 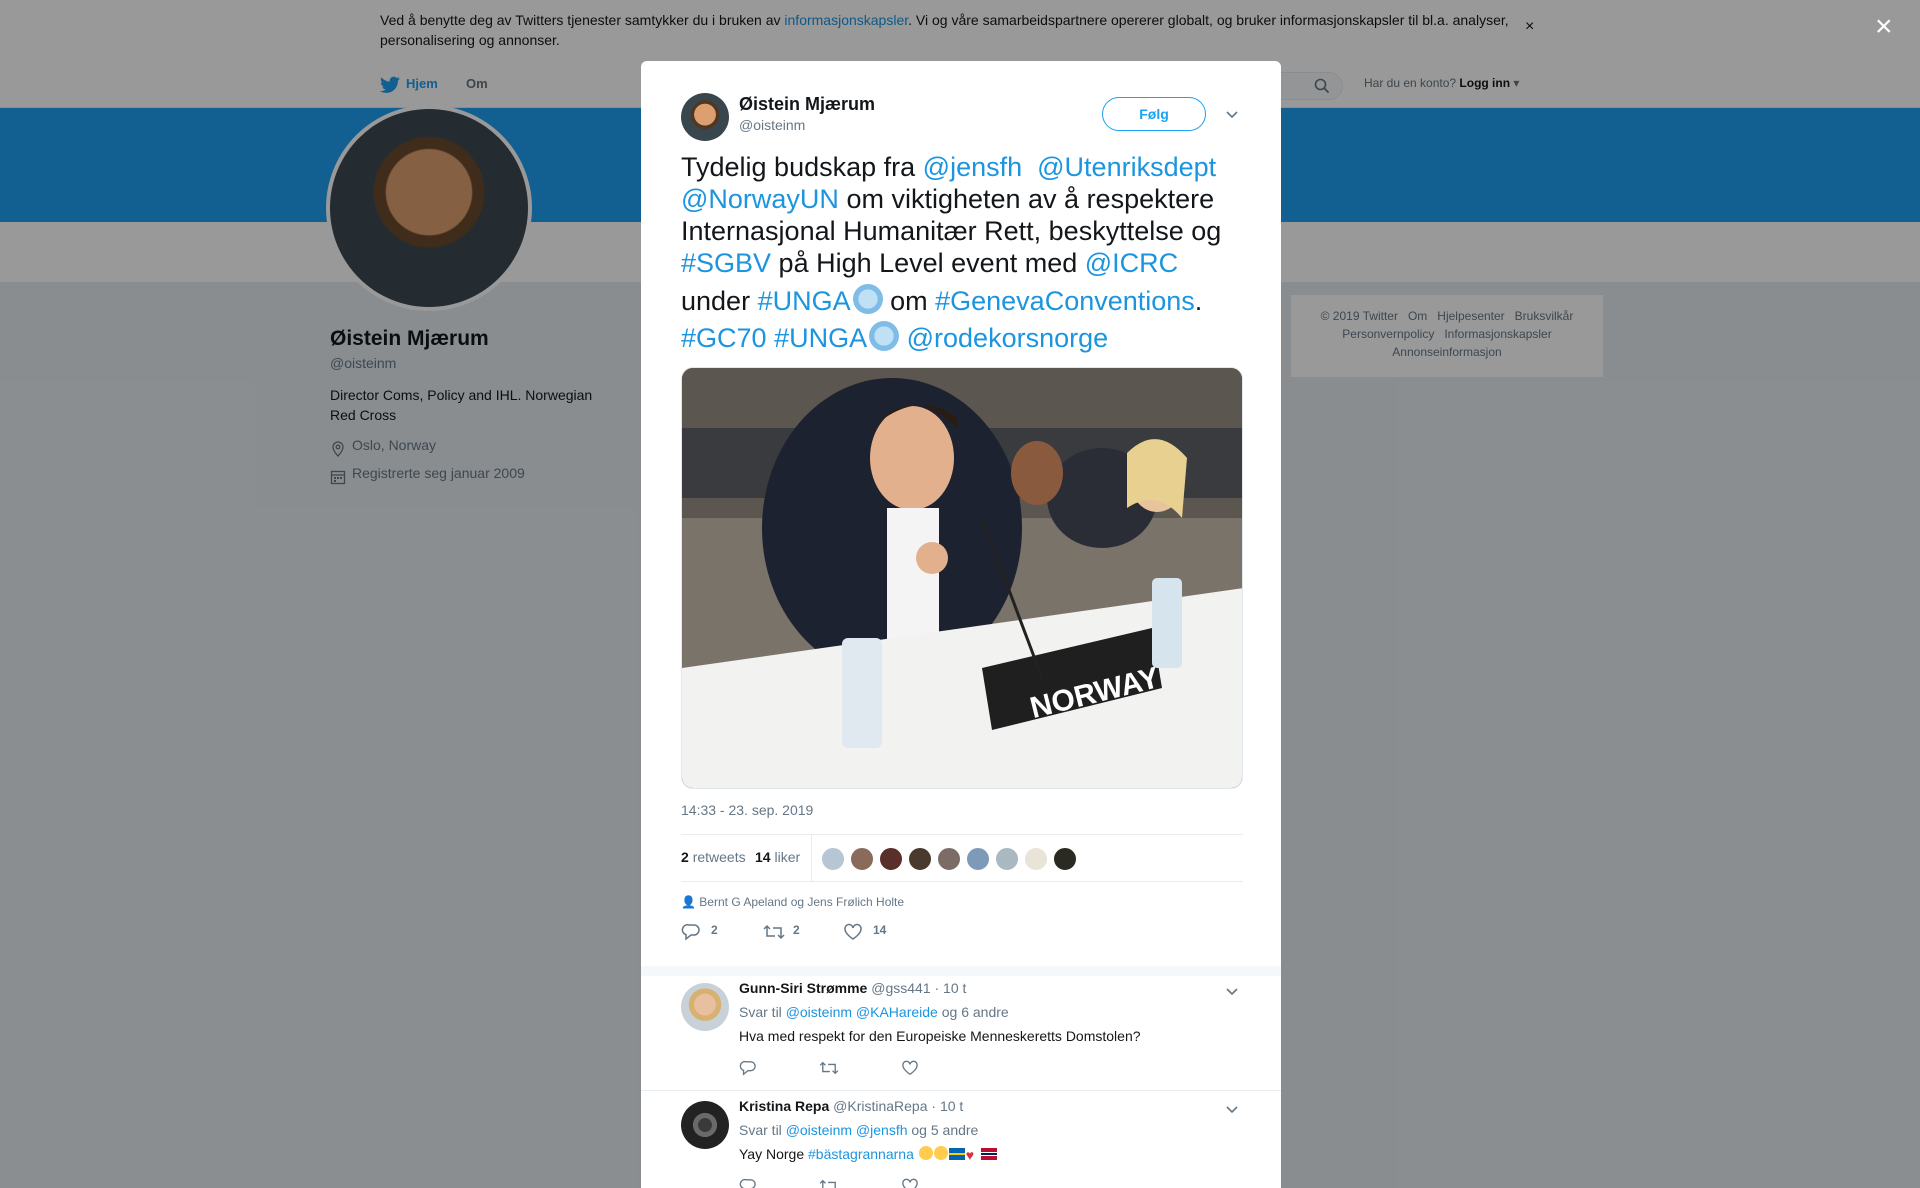 I want to click on photo-illustration: NORWAY, so click(x=962, y=578).